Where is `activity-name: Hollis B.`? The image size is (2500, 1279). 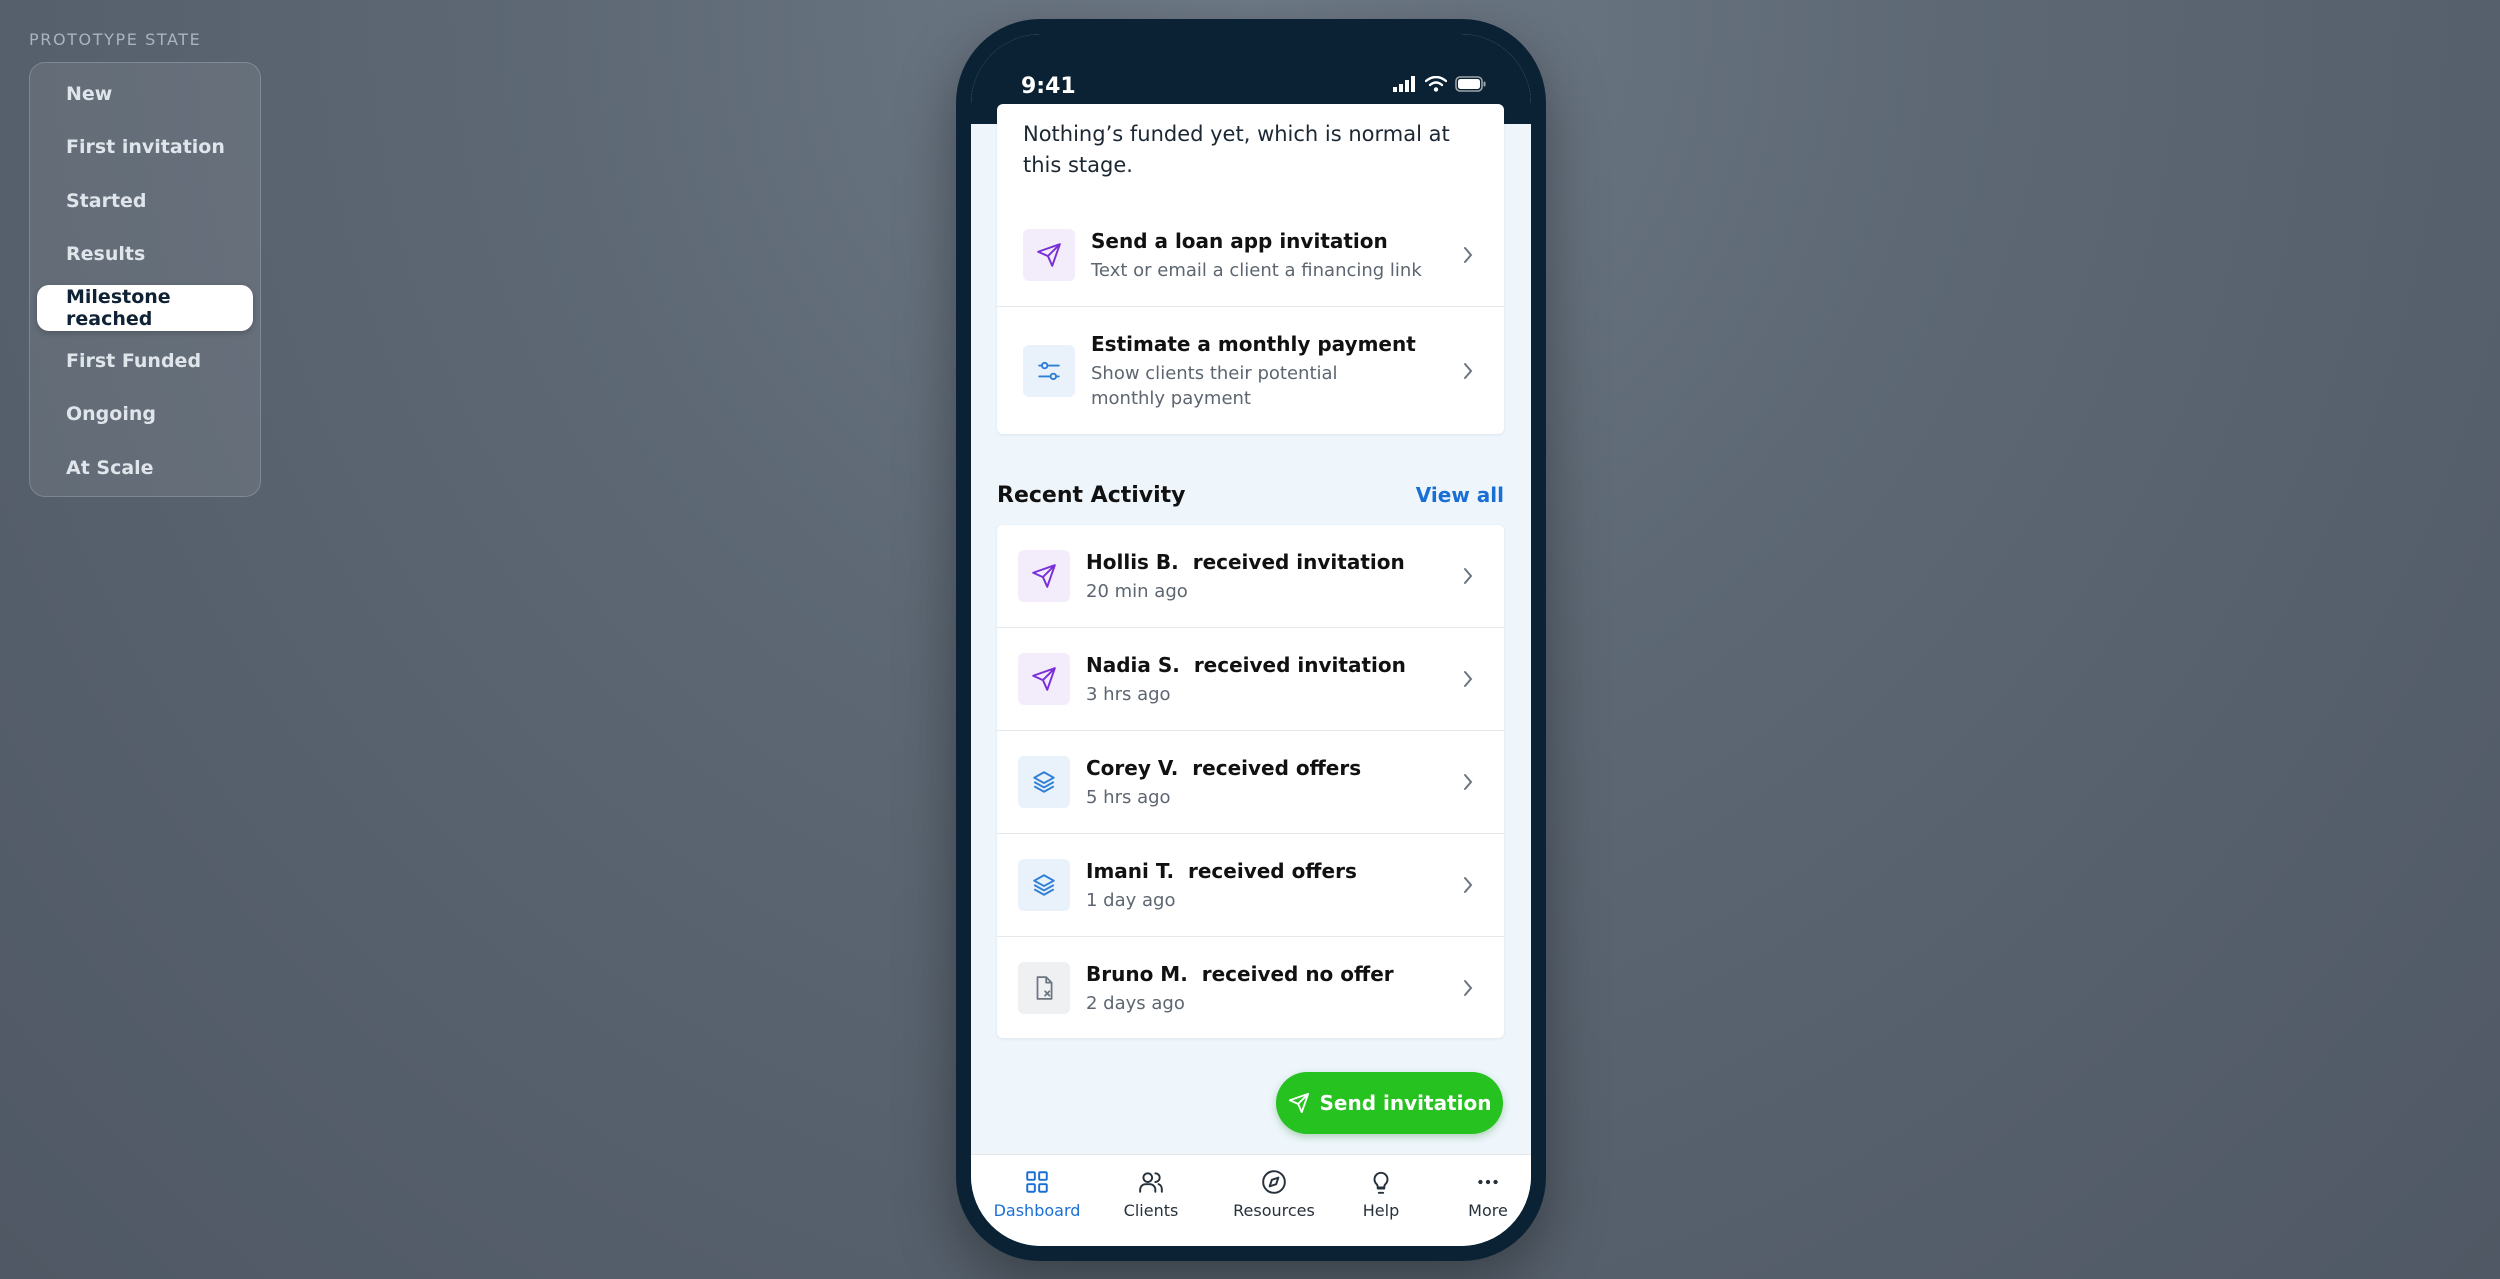 activity-name: Hollis B. is located at coordinates (1132, 562).